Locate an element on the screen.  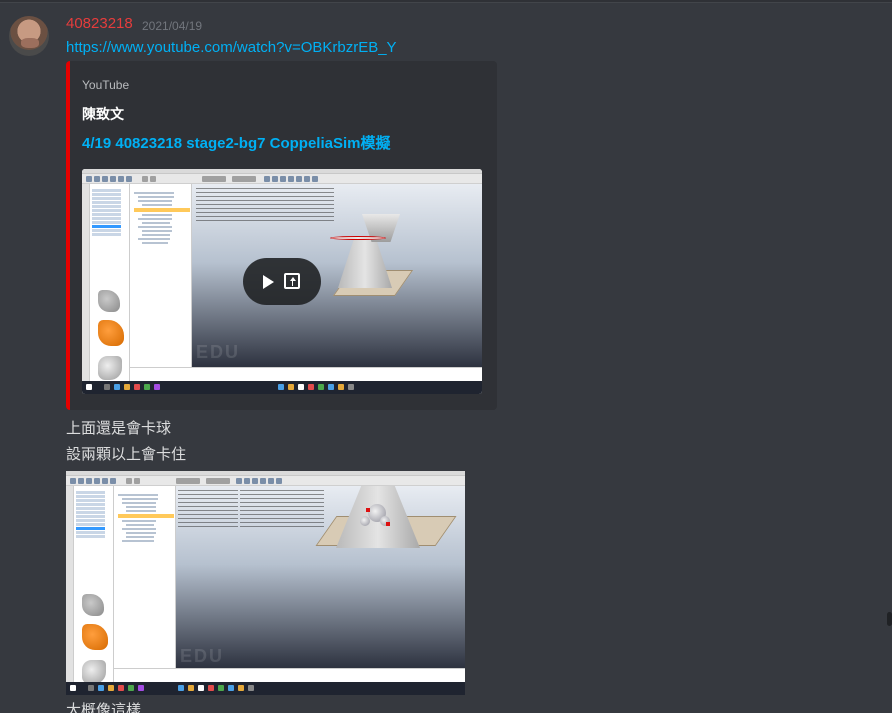
coppeliasim-screenshot: EDU is located at coordinates (265, 583).